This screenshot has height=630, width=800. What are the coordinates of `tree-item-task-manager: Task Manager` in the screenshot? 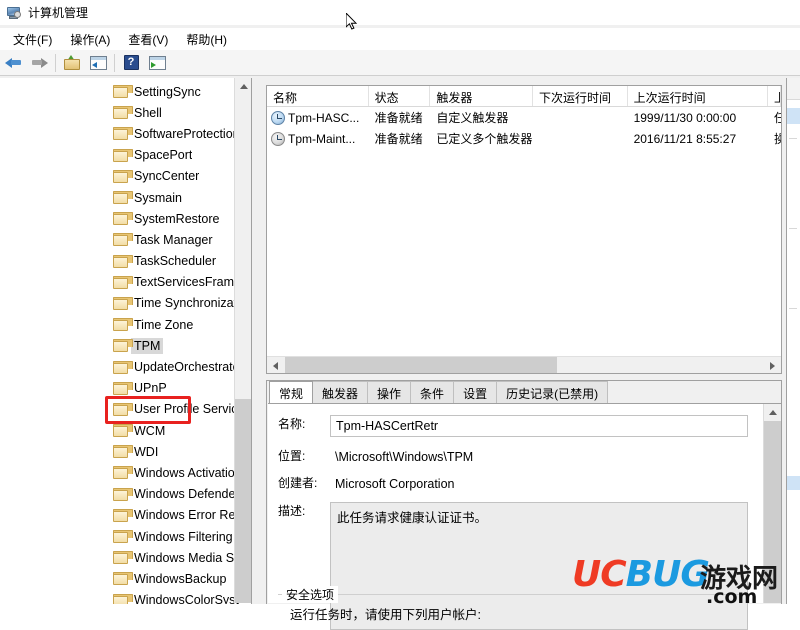 It's located at (120, 239).